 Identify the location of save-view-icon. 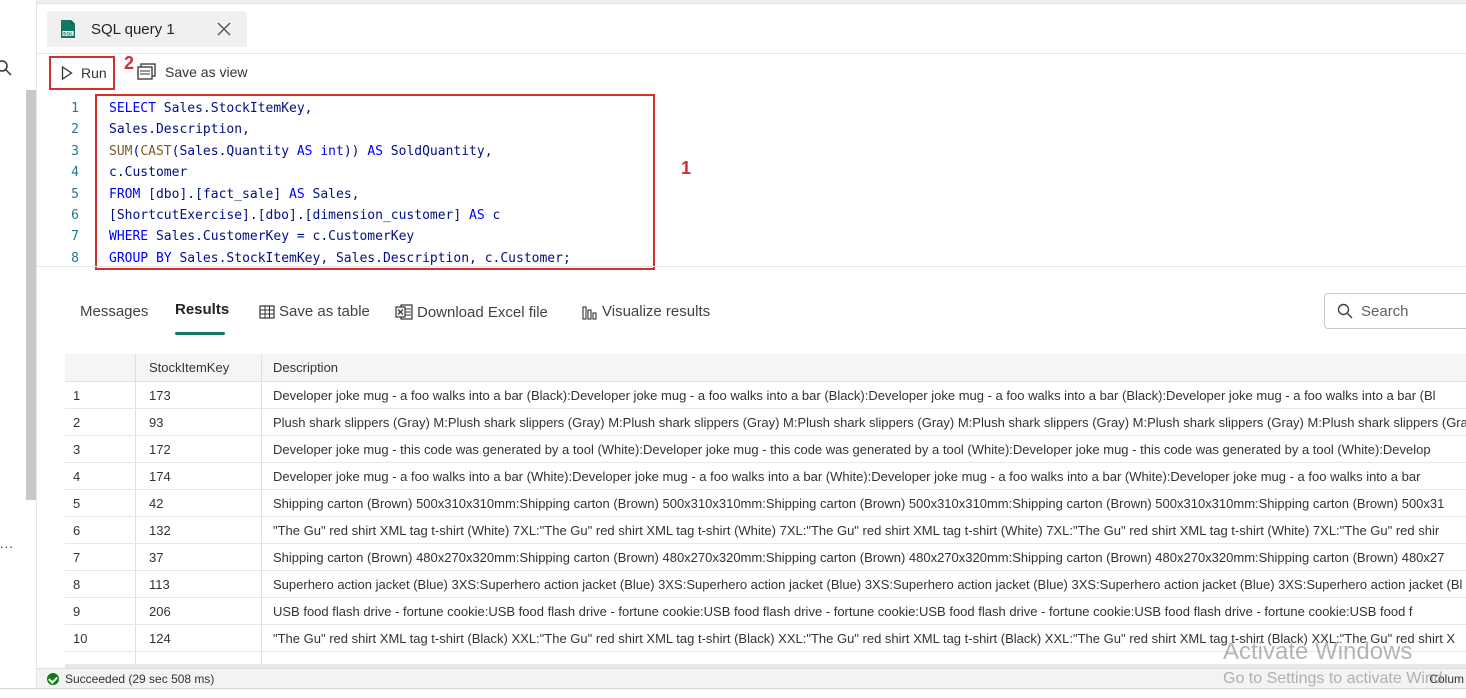
(146, 71).